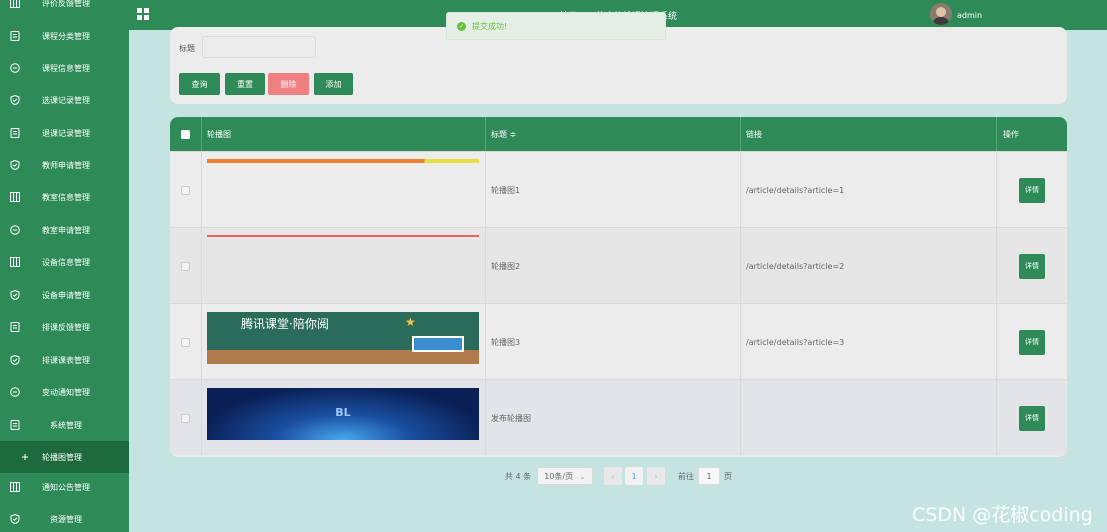 The height and width of the screenshot is (532, 1107). I want to click on prev-page-button: ‹, so click(613, 476).